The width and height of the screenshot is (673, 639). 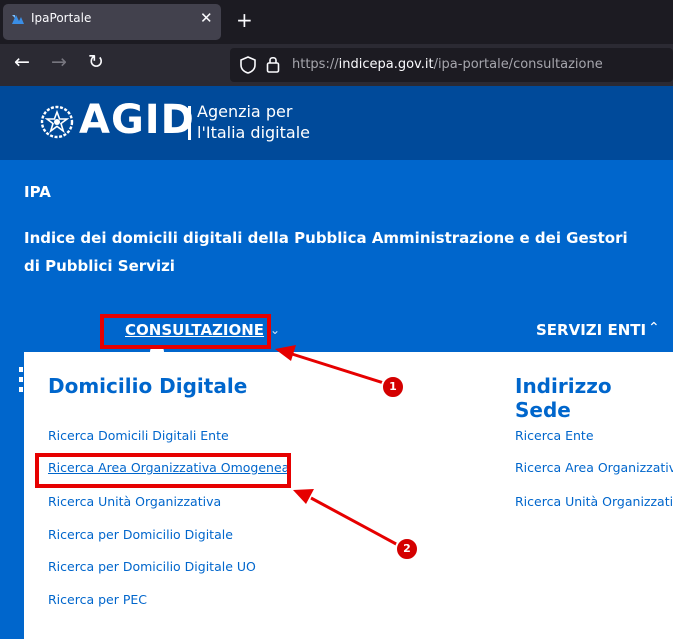 I want to click on agid-logo-text: AGID, so click(x=137, y=120).